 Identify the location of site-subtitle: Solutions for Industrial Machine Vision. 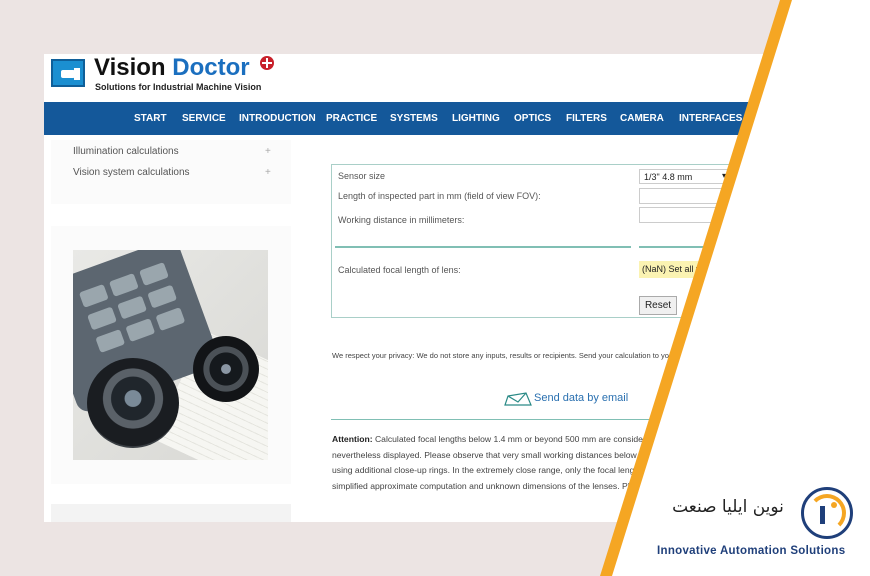
(178, 87).